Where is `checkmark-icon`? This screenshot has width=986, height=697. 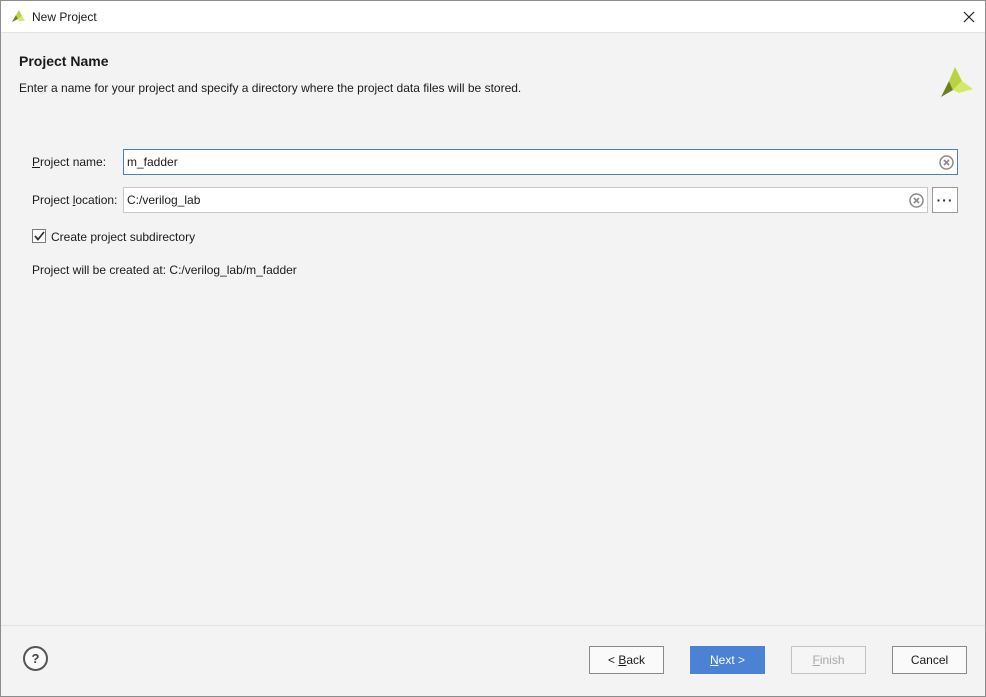
checkmark-icon is located at coordinates (39, 236).